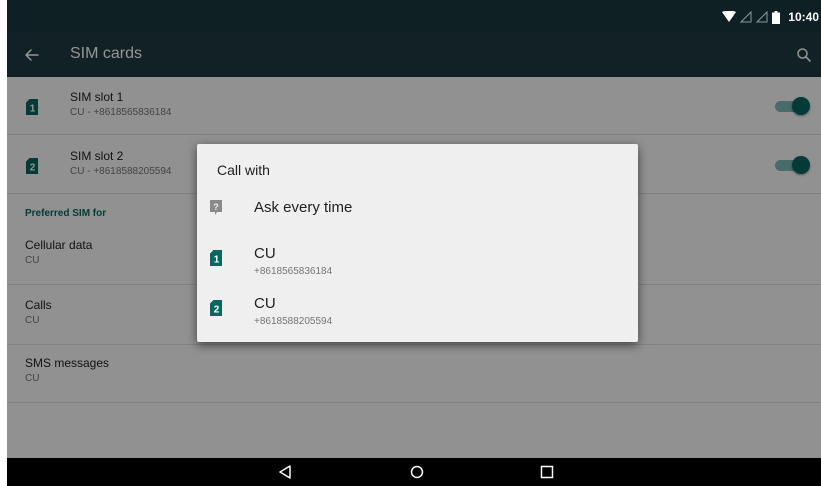 The width and height of the screenshot is (821, 486). I want to click on navigation-bar, so click(414, 472).